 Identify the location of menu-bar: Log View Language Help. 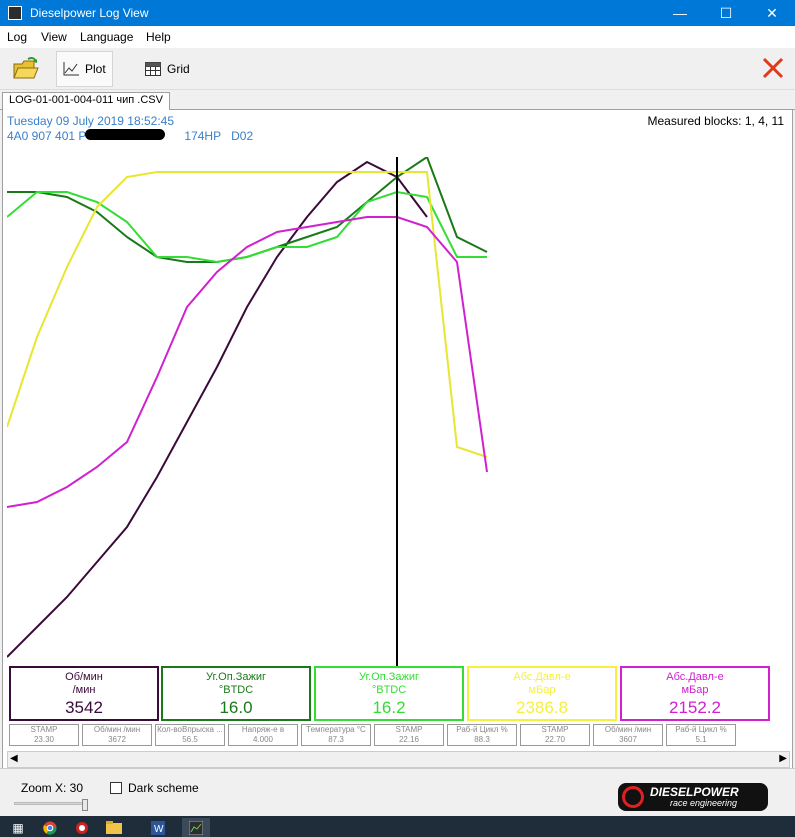
(397, 37).